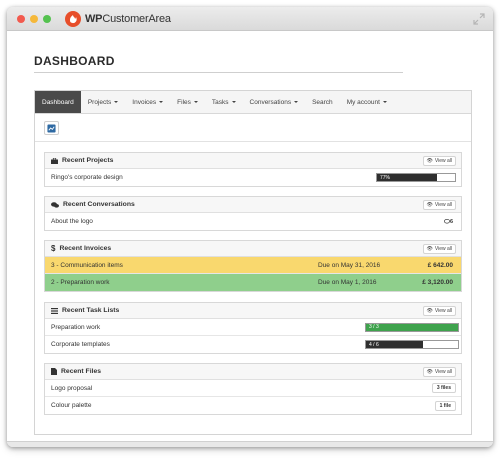 This screenshot has width=500, height=458. I want to click on invoice-due-date: Due on May 31, 2016, so click(349, 265).